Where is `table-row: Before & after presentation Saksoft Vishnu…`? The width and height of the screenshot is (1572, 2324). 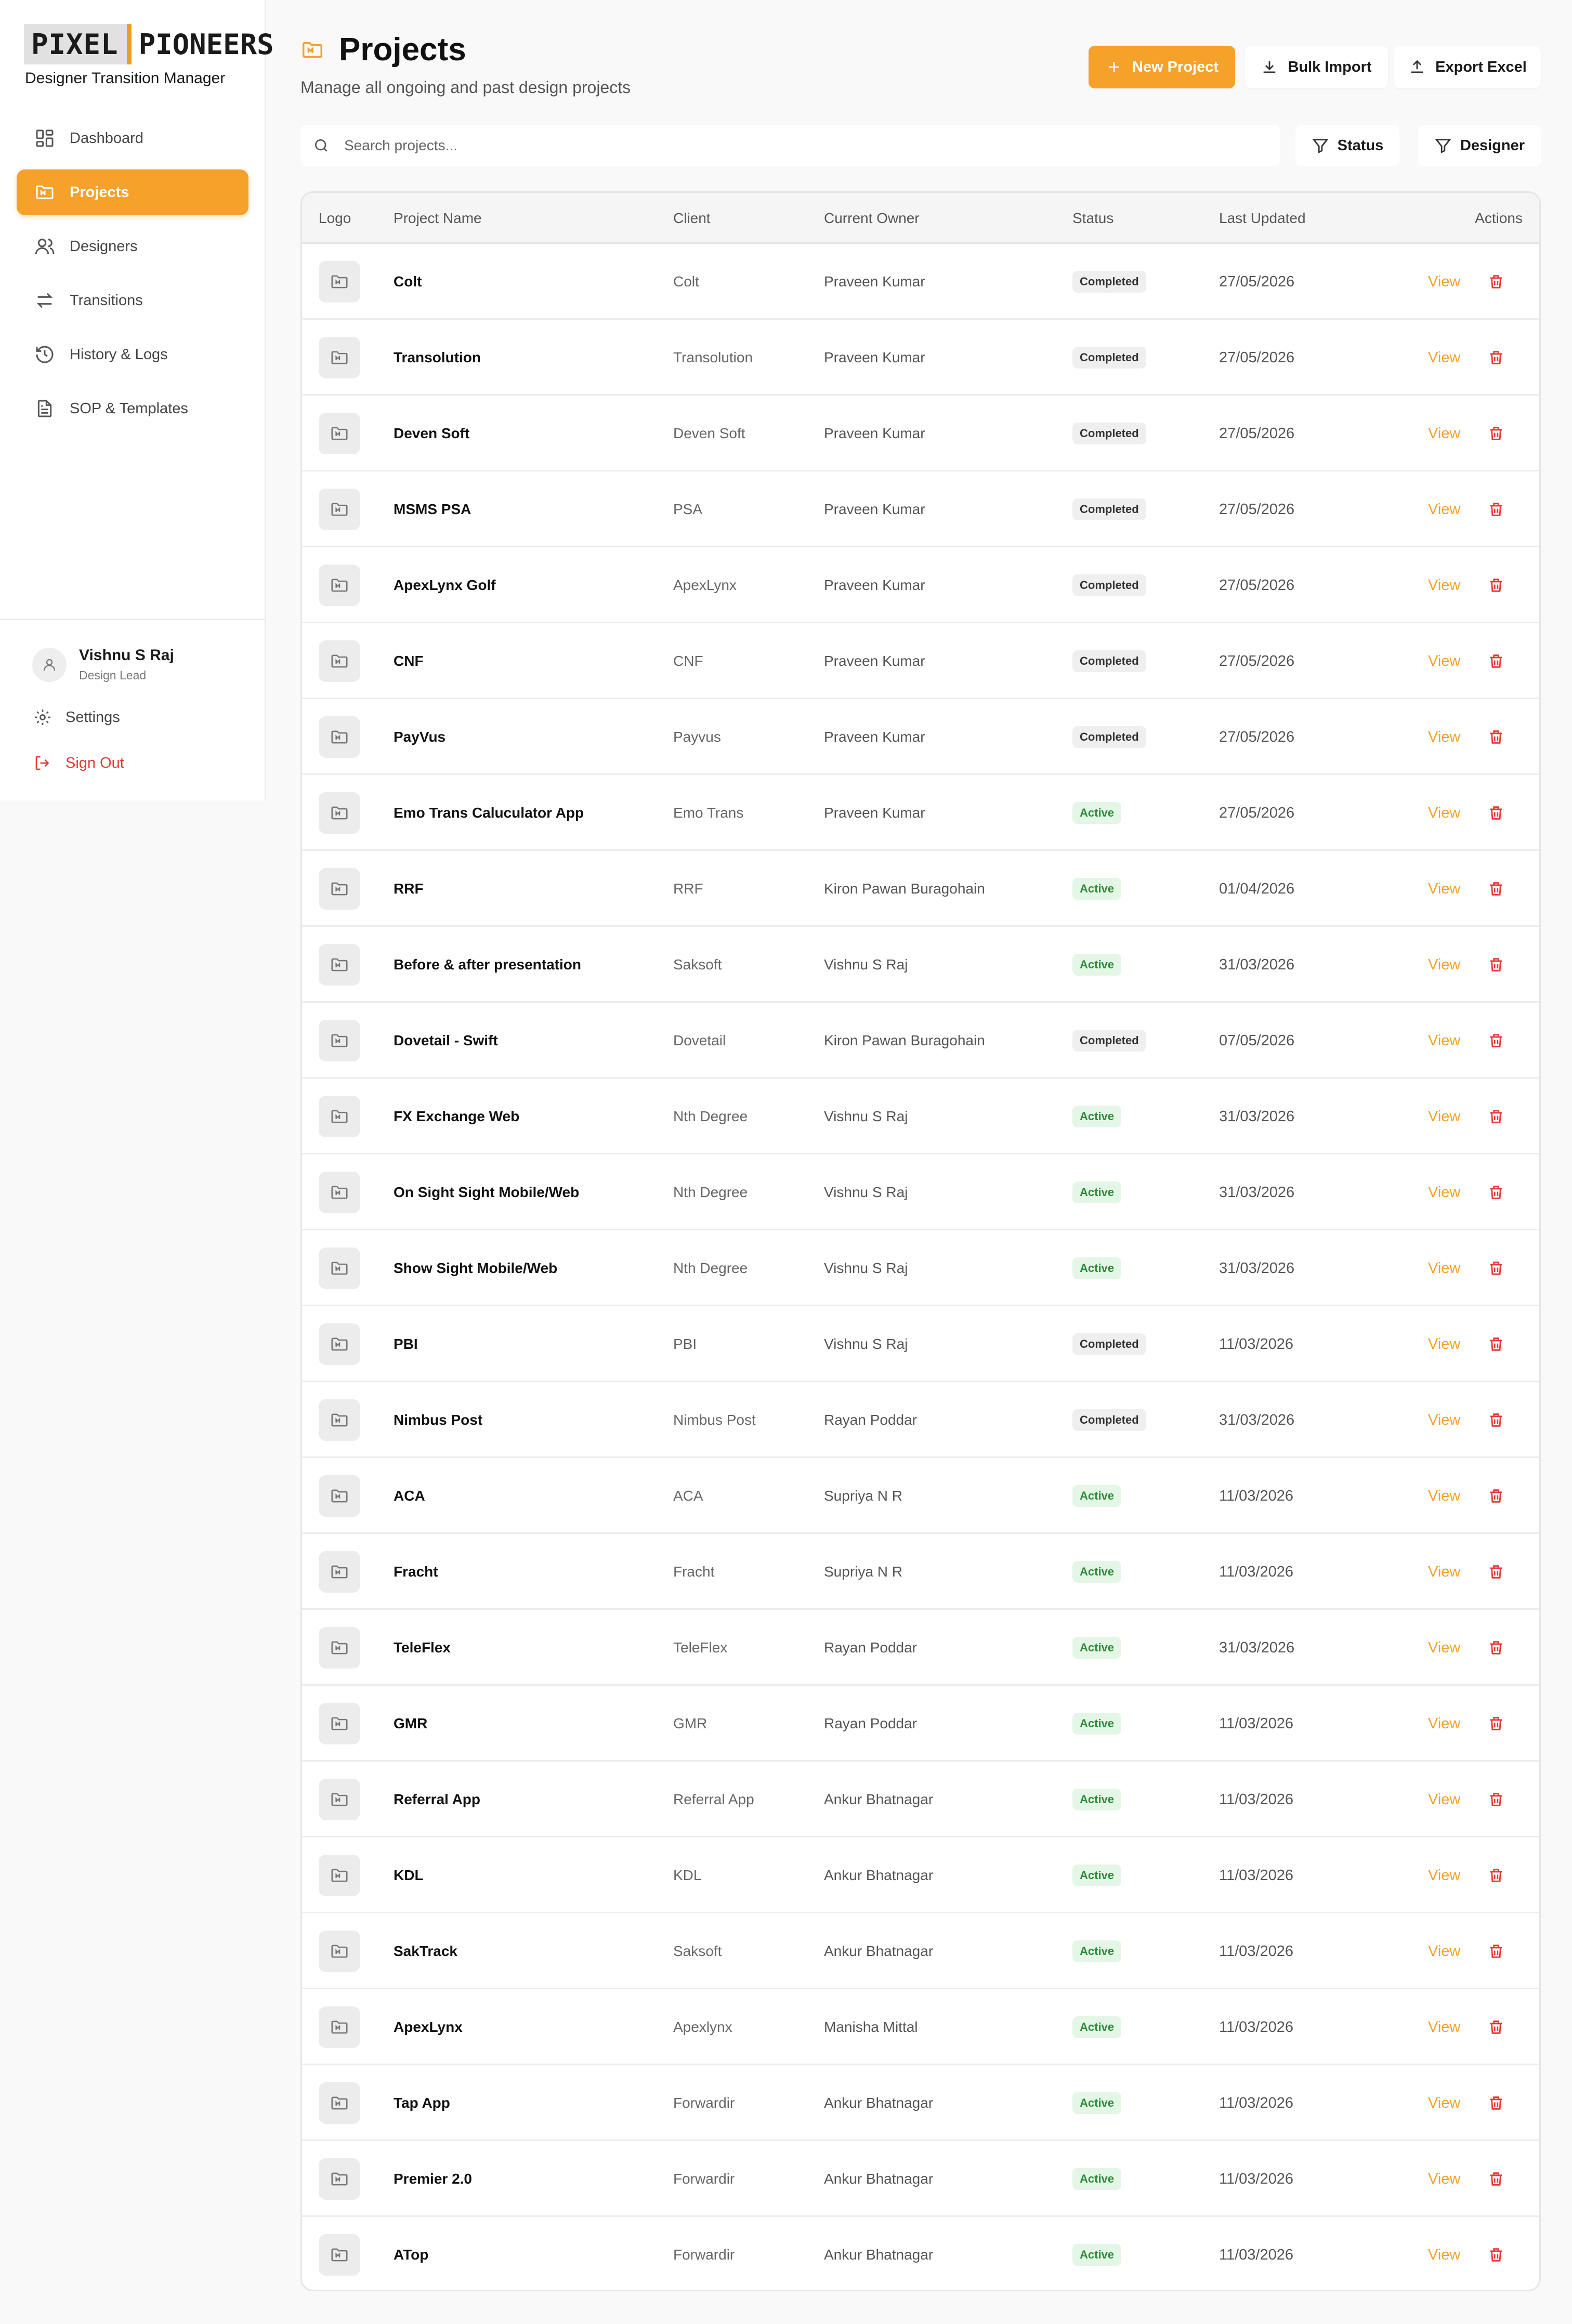
table-row: Before & after presentation Saksoft Vishnu… is located at coordinates (921, 965).